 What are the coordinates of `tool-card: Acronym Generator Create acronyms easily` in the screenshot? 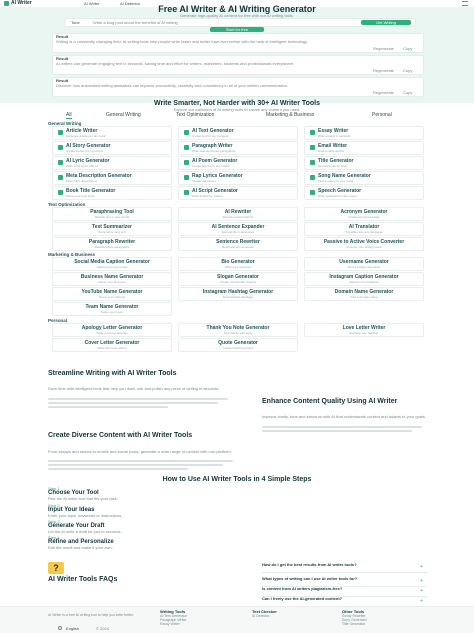 It's located at (364, 214).